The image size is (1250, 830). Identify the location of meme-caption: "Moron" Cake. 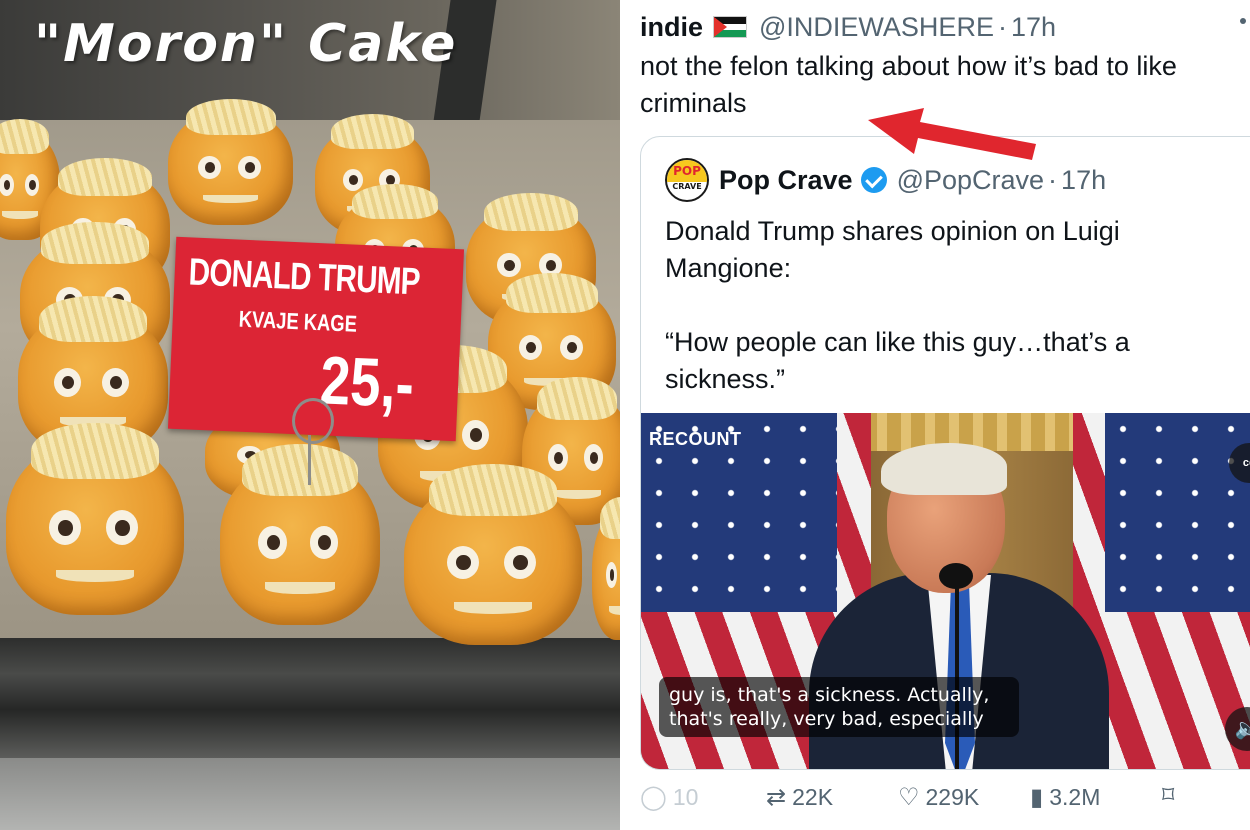
(246, 44).